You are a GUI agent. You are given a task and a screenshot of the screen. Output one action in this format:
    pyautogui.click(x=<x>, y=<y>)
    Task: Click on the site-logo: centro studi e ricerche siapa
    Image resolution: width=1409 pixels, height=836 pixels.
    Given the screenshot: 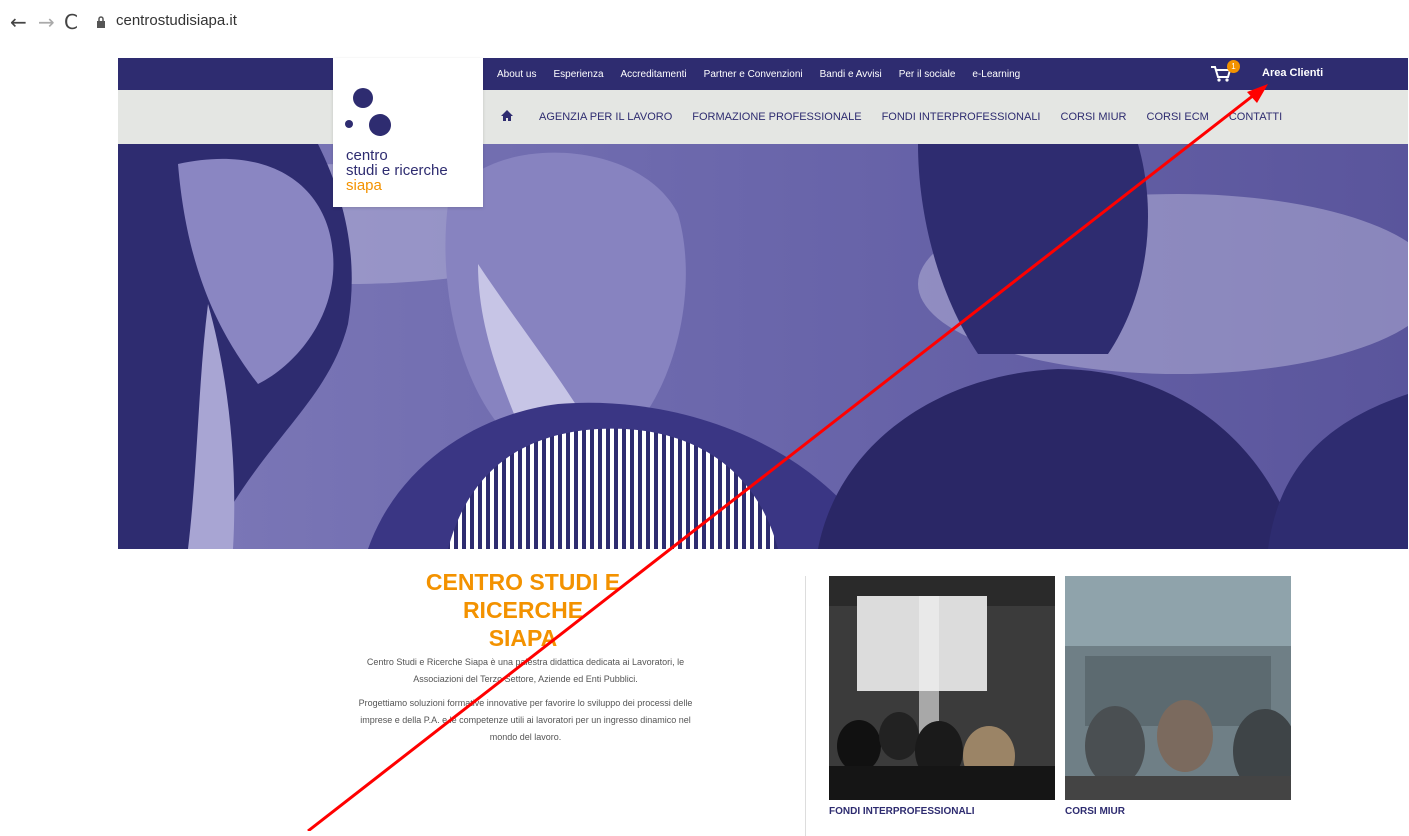 What is the action you would take?
    pyautogui.click(x=408, y=132)
    